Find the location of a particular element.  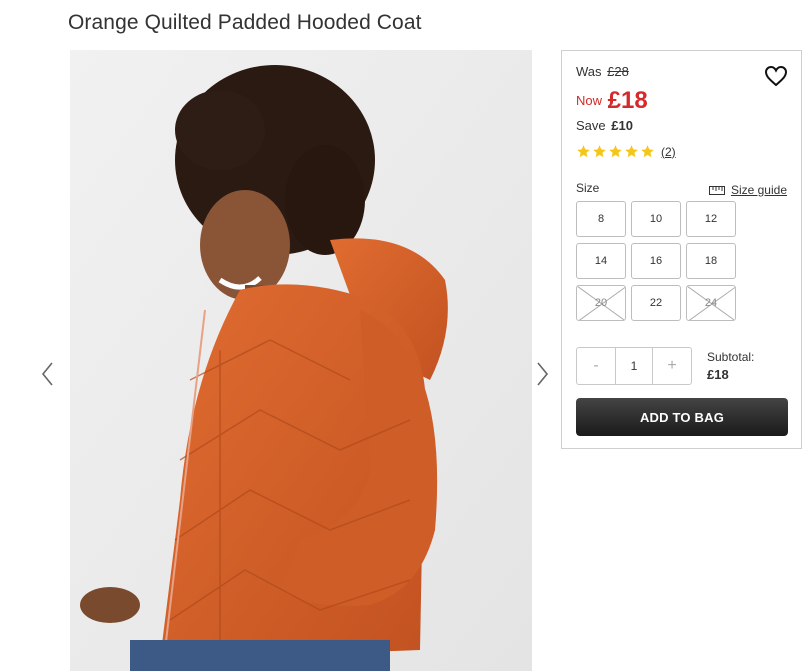

now-value: £18 is located at coordinates (627, 100).